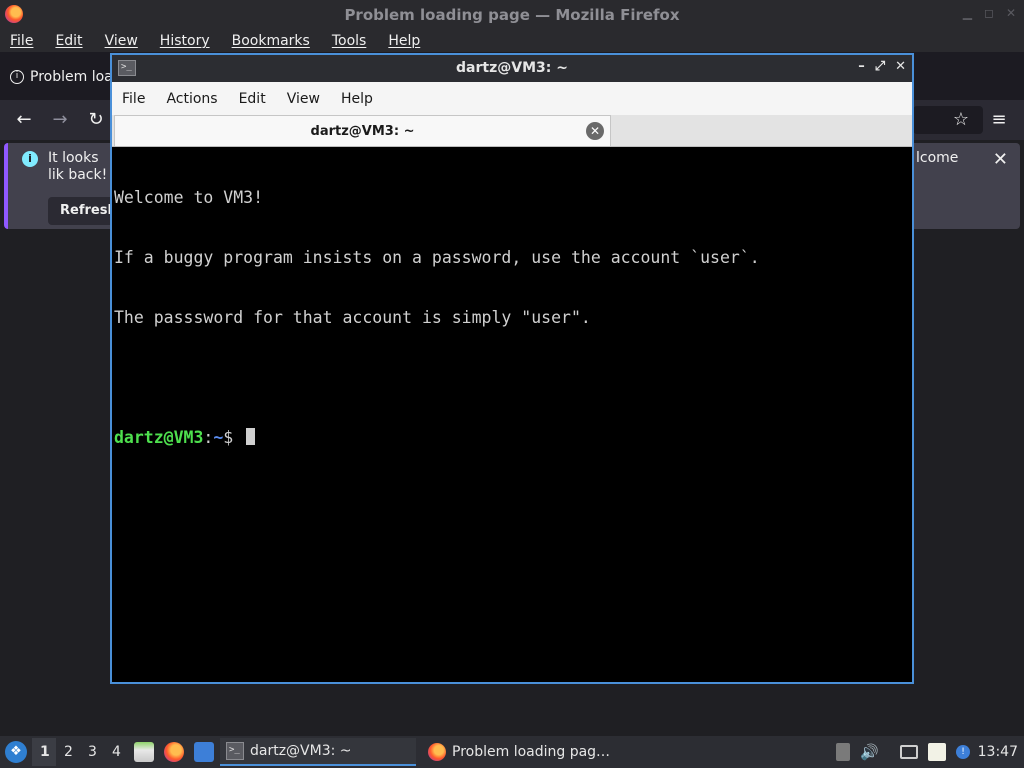 This screenshot has width=1024, height=768. I want to click on terminal-menu-edit: Edit, so click(252, 99).